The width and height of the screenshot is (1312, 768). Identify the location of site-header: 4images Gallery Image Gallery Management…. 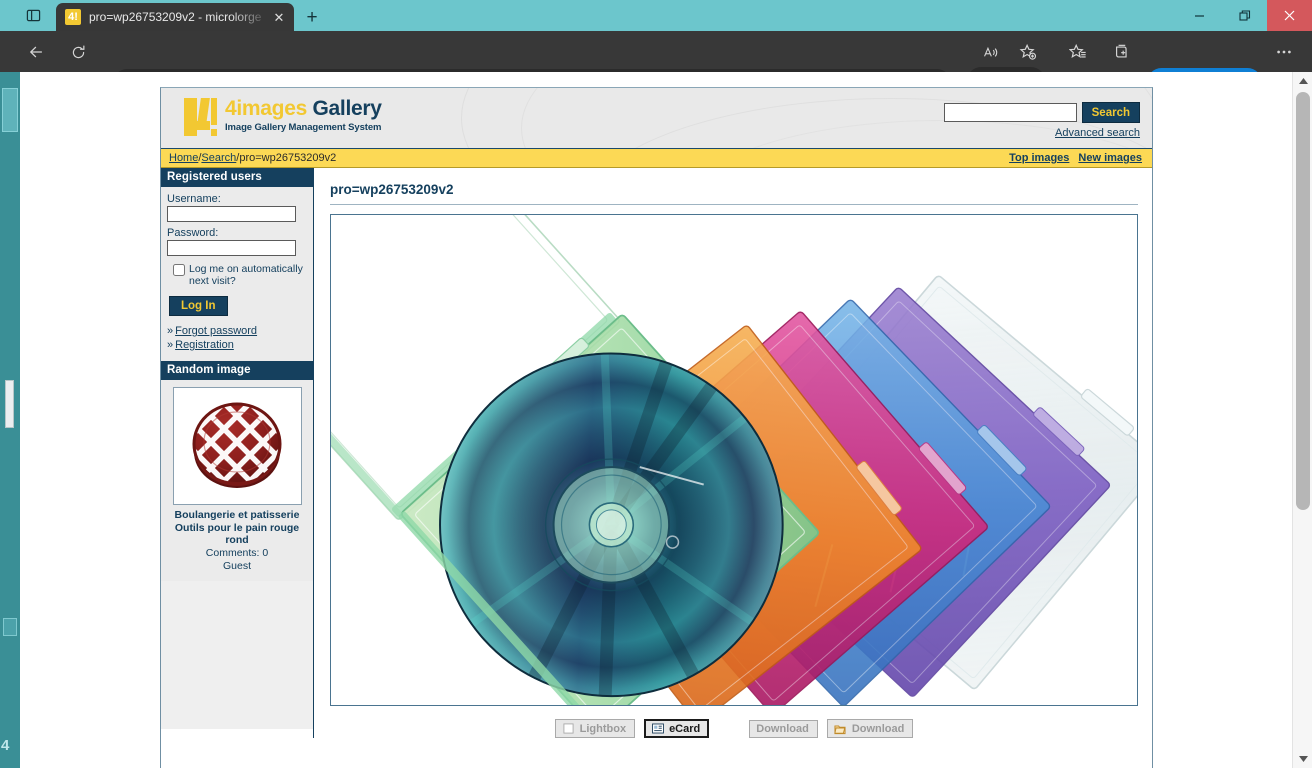
(656, 118).